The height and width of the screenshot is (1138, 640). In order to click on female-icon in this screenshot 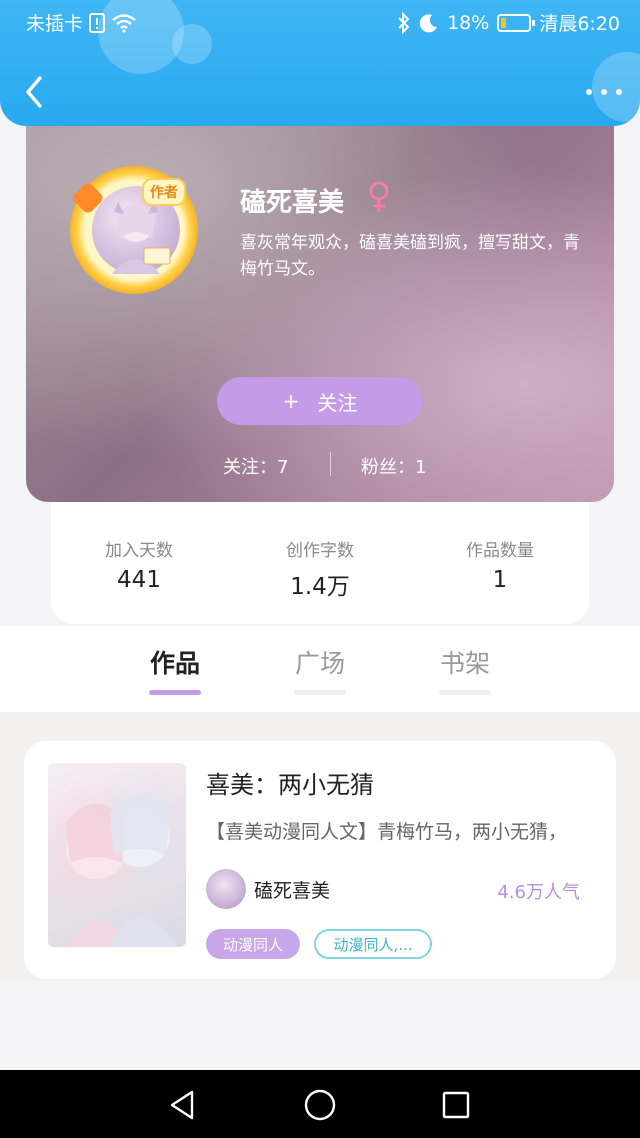, I will do `click(379, 196)`.